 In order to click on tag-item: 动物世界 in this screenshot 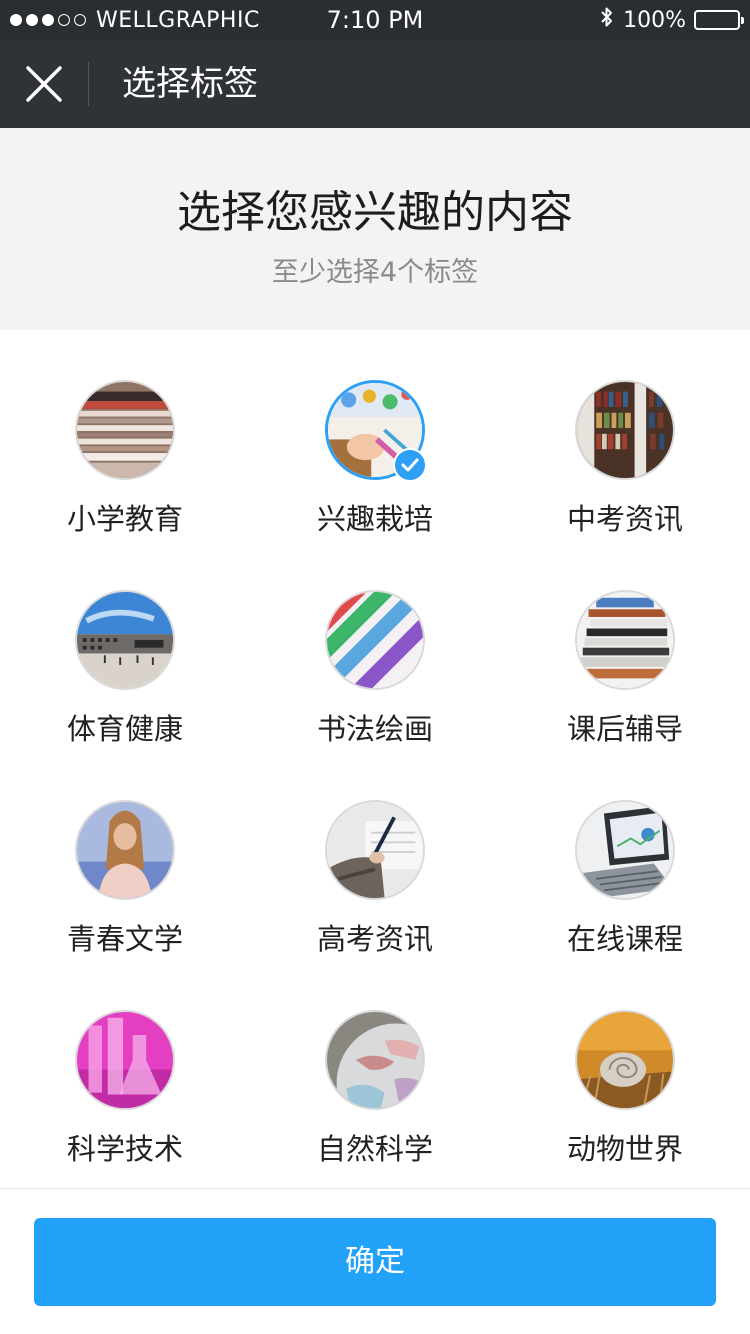, I will do `click(625, 1065)`.